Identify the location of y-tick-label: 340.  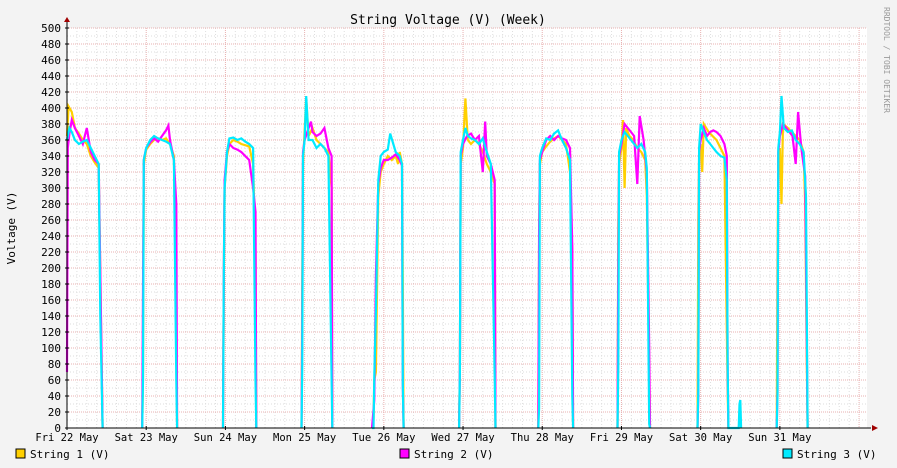
(51, 156).